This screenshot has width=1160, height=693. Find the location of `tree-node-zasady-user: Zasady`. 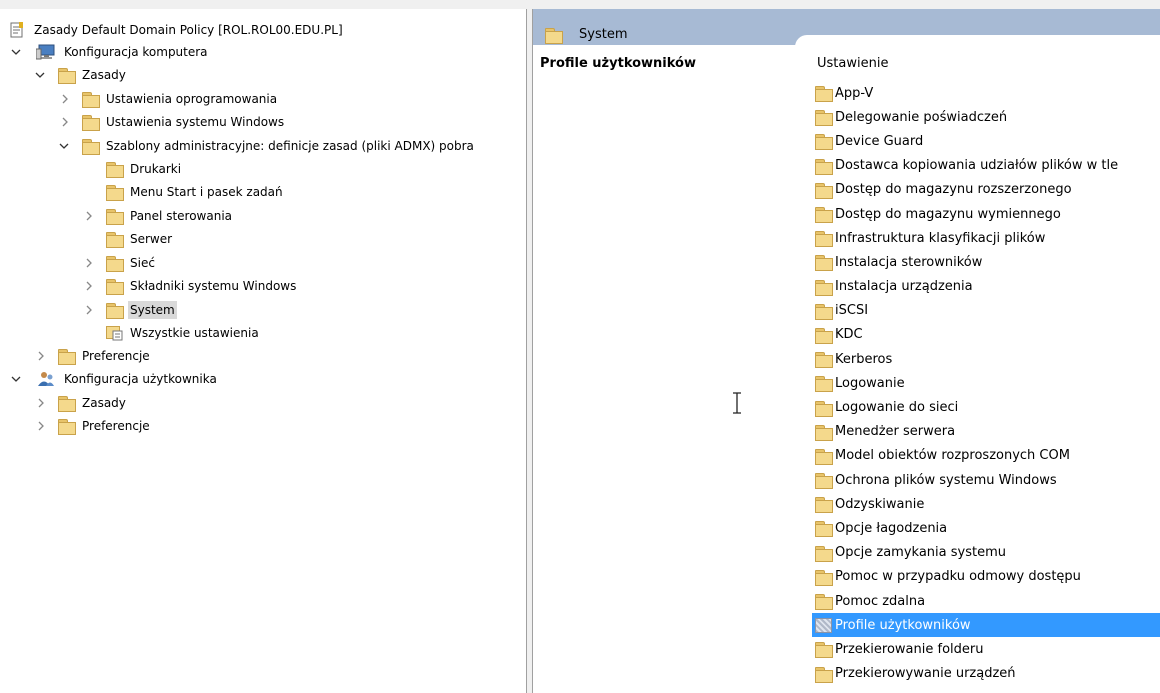

tree-node-zasady-user: Zasady is located at coordinates (93, 403).